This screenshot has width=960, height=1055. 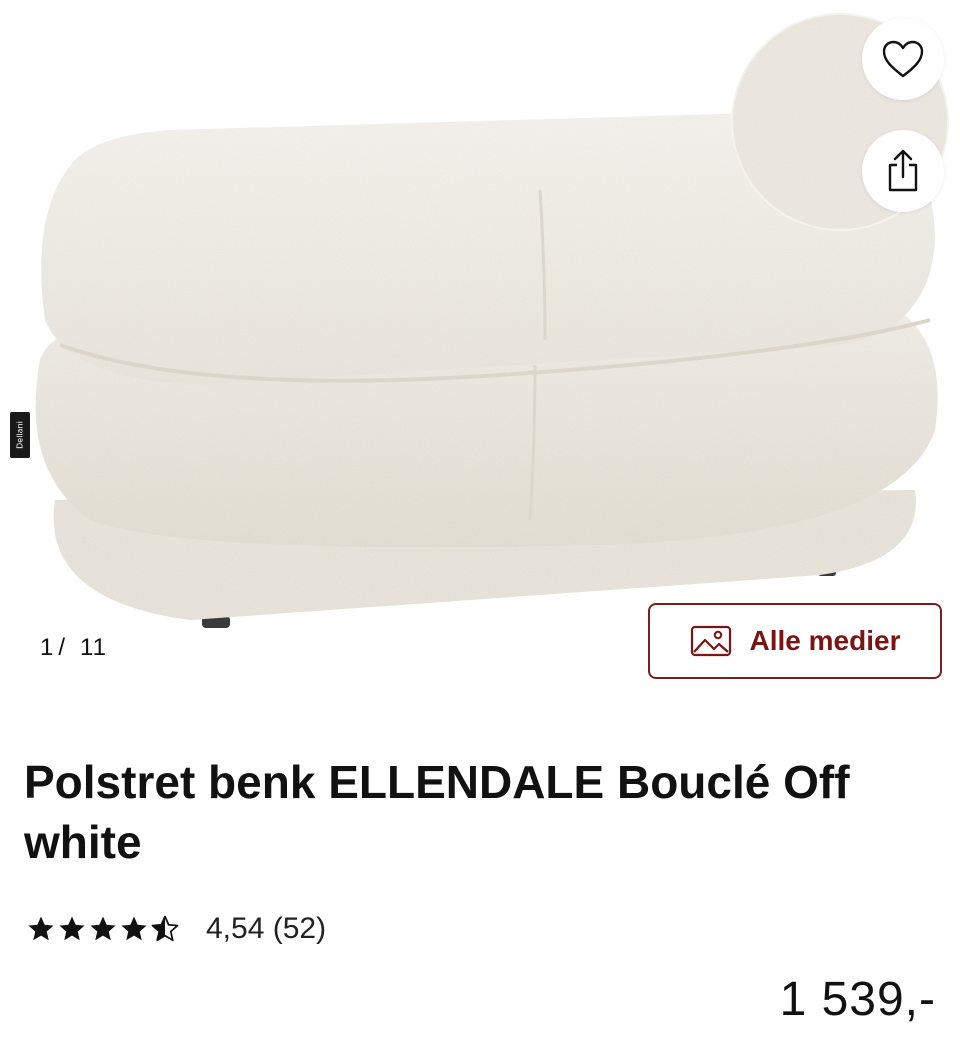 I want to click on share-icon, so click(x=903, y=170).